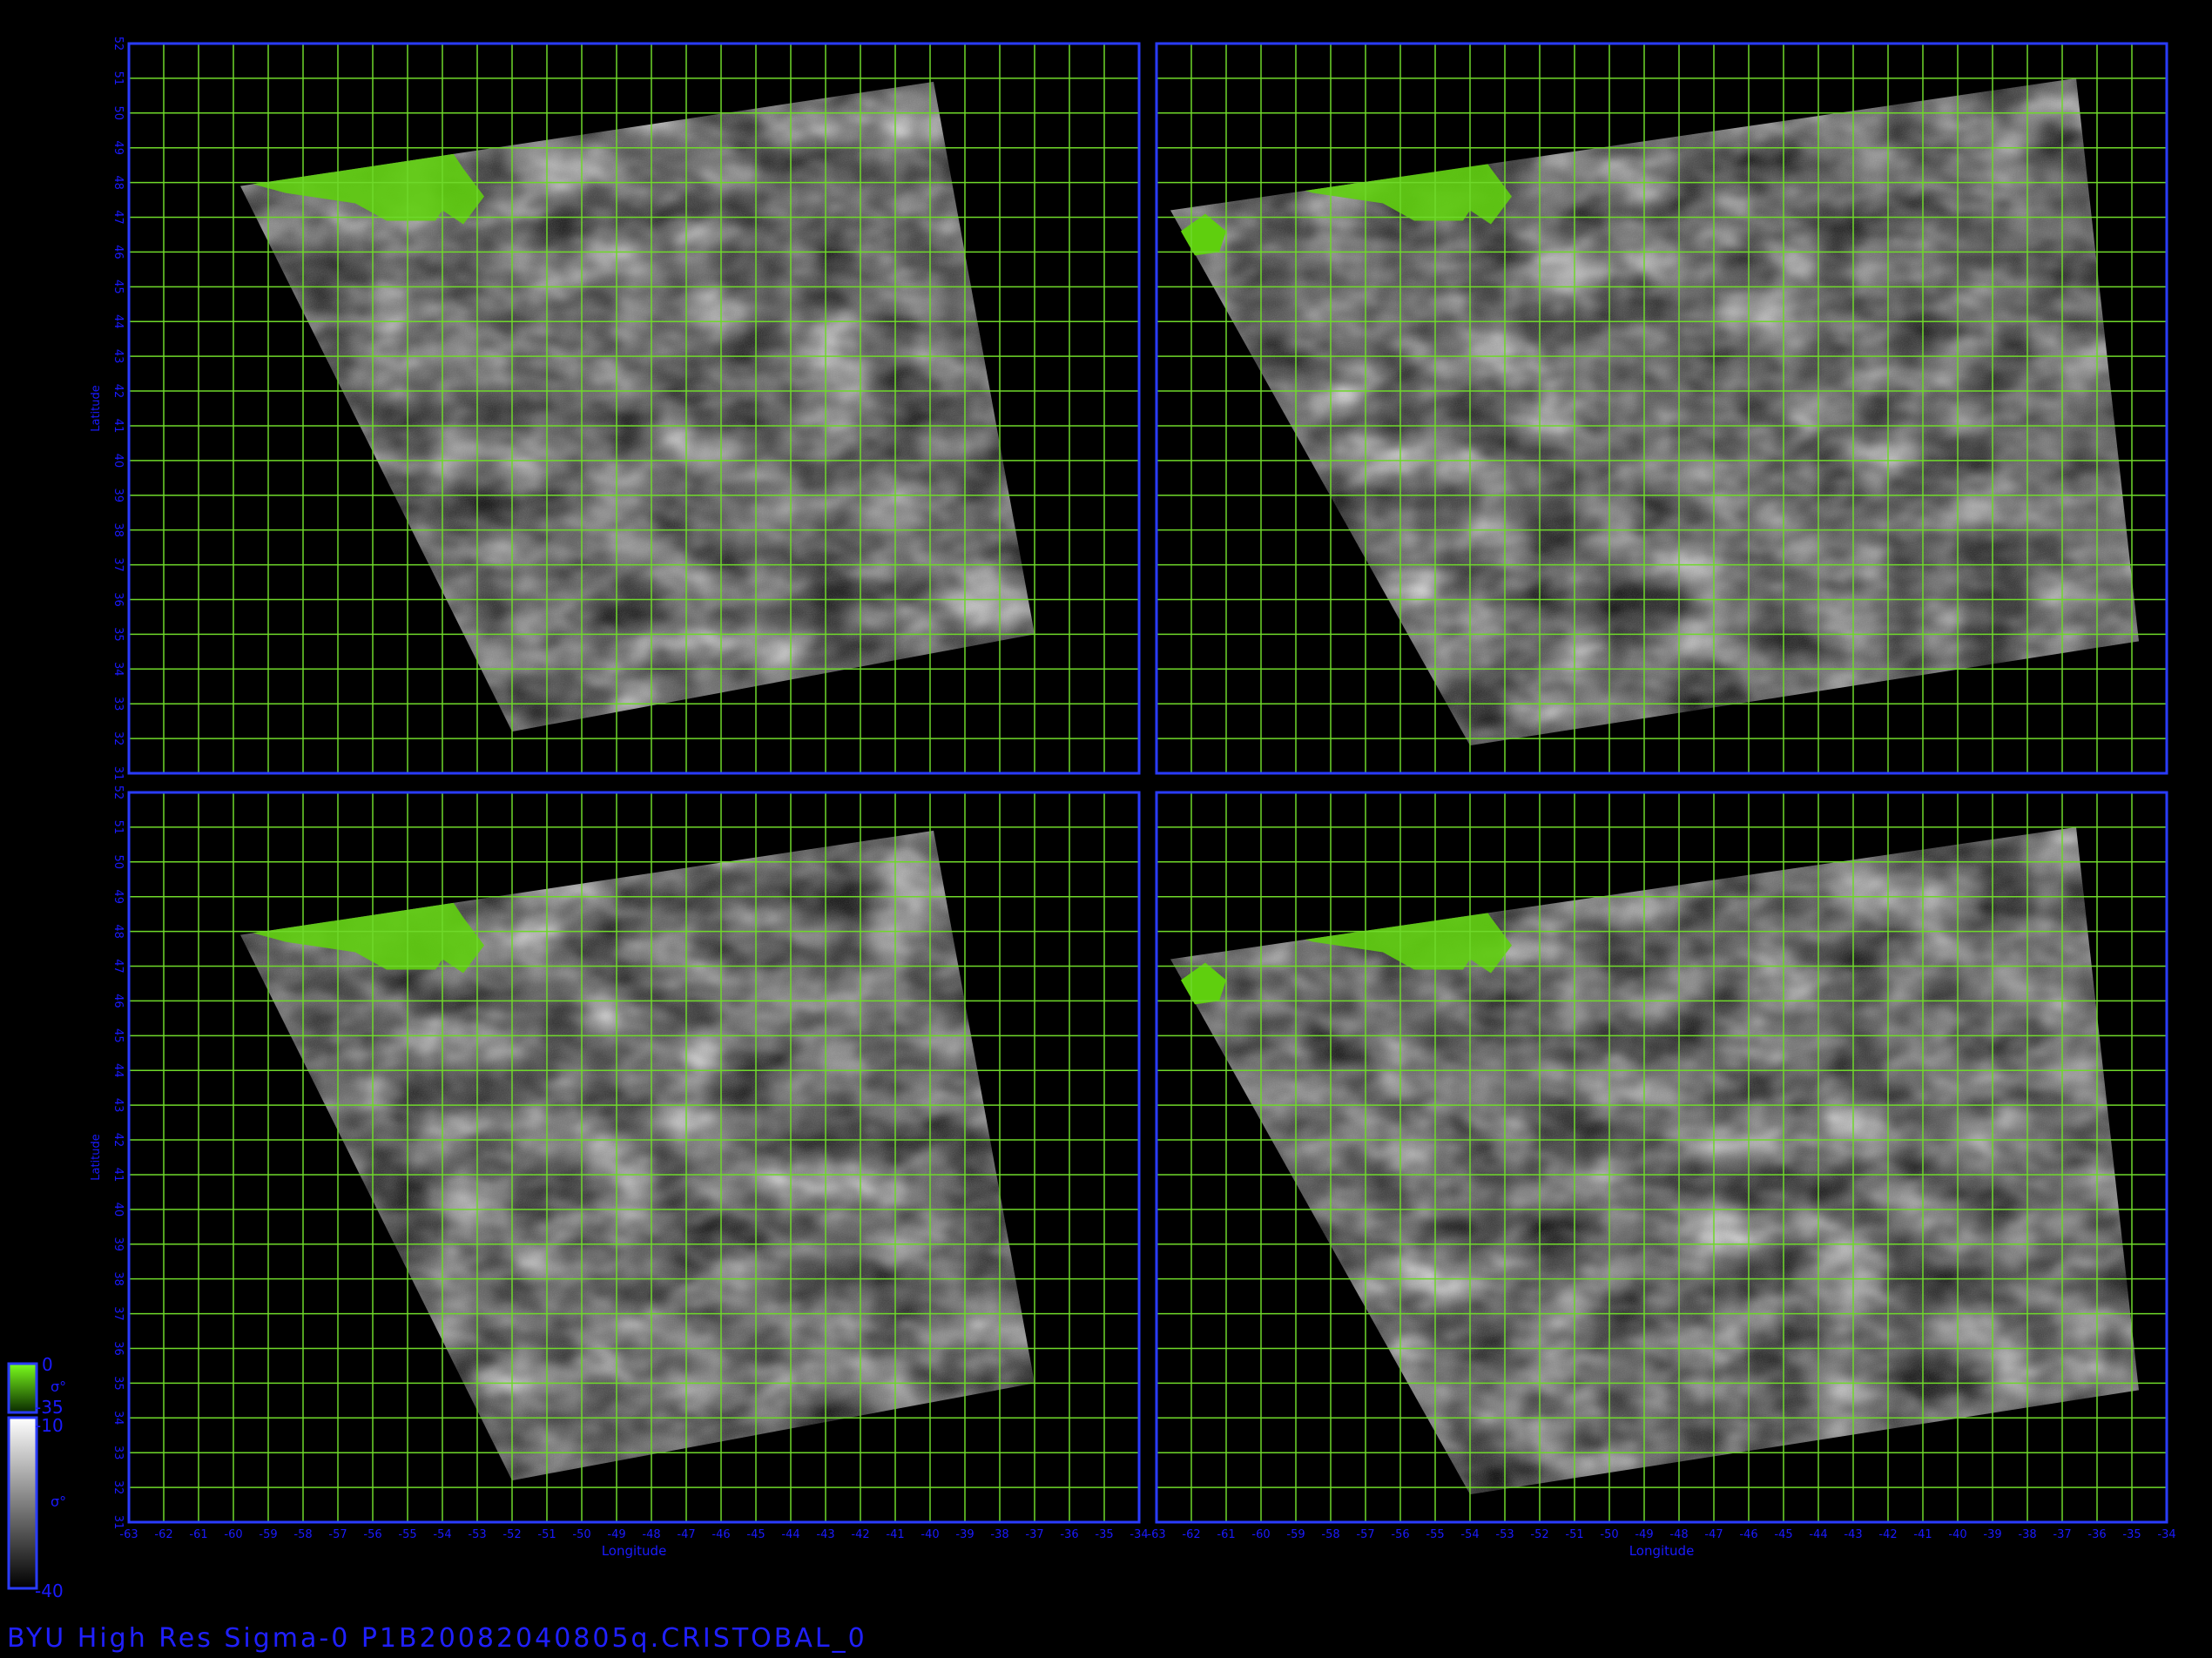 Image resolution: width=2212 pixels, height=1658 pixels. Describe the element at coordinates (407, 1534) in the screenshot. I see `x-tick-label: -55` at that location.